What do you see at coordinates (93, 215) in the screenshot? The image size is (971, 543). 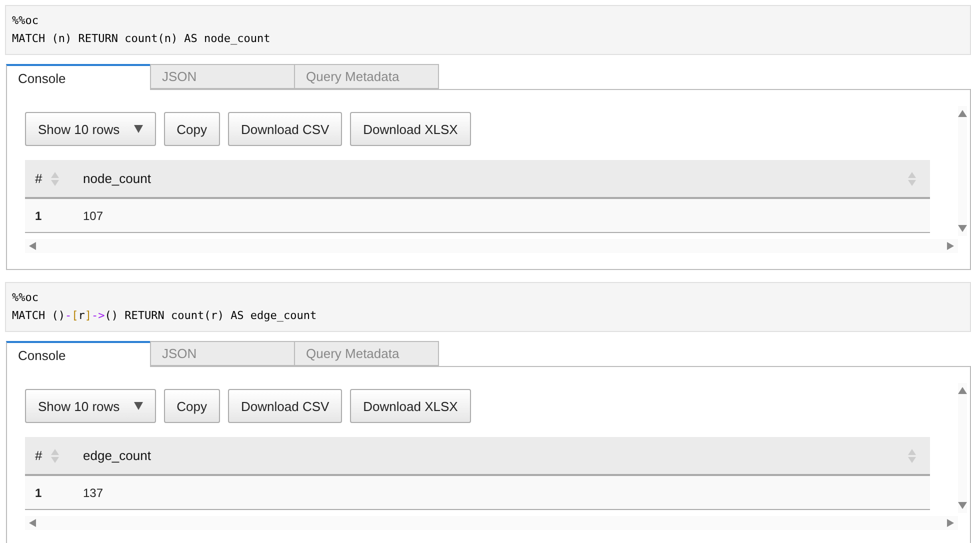 I see `table-cell-text: 107` at bounding box center [93, 215].